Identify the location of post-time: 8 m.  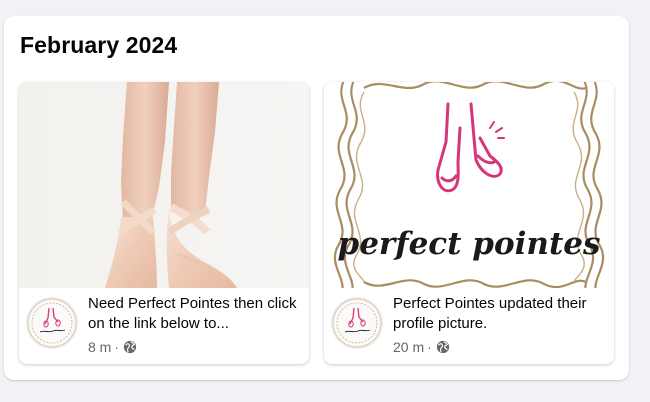
(99, 347).